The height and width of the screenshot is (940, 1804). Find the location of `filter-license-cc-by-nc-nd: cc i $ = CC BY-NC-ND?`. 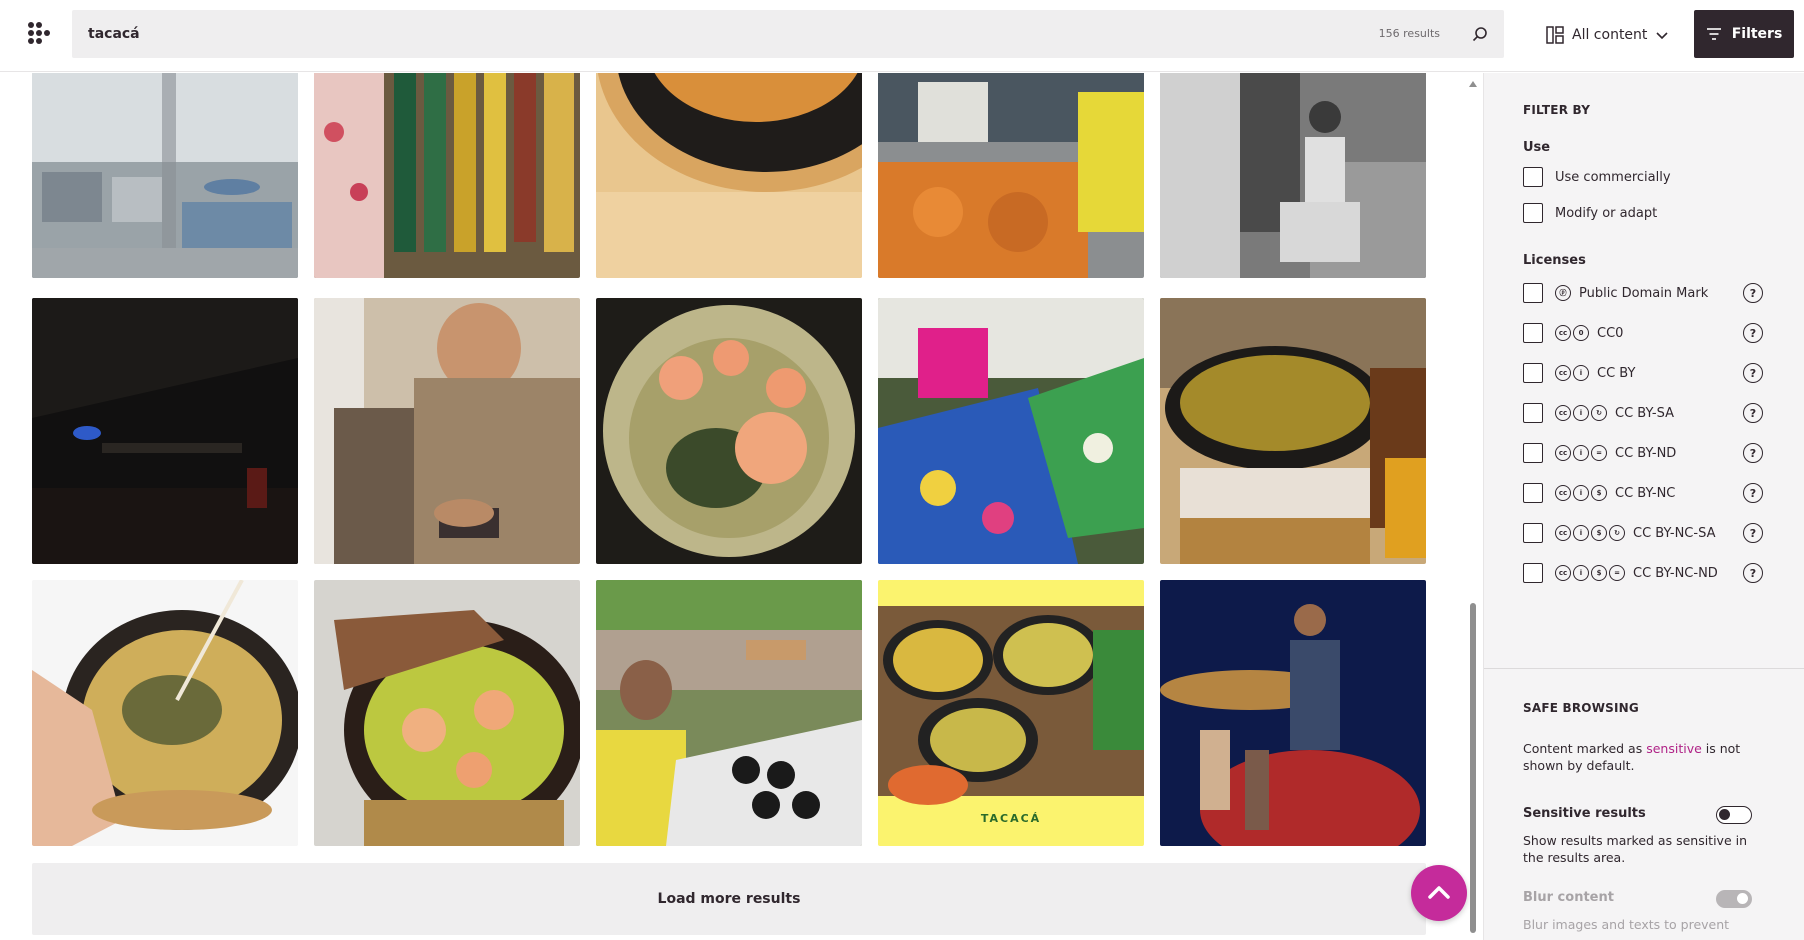

filter-license-cc-by-nc-nd: cc i $ = CC BY-NC-ND? is located at coordinates (1643, 573).